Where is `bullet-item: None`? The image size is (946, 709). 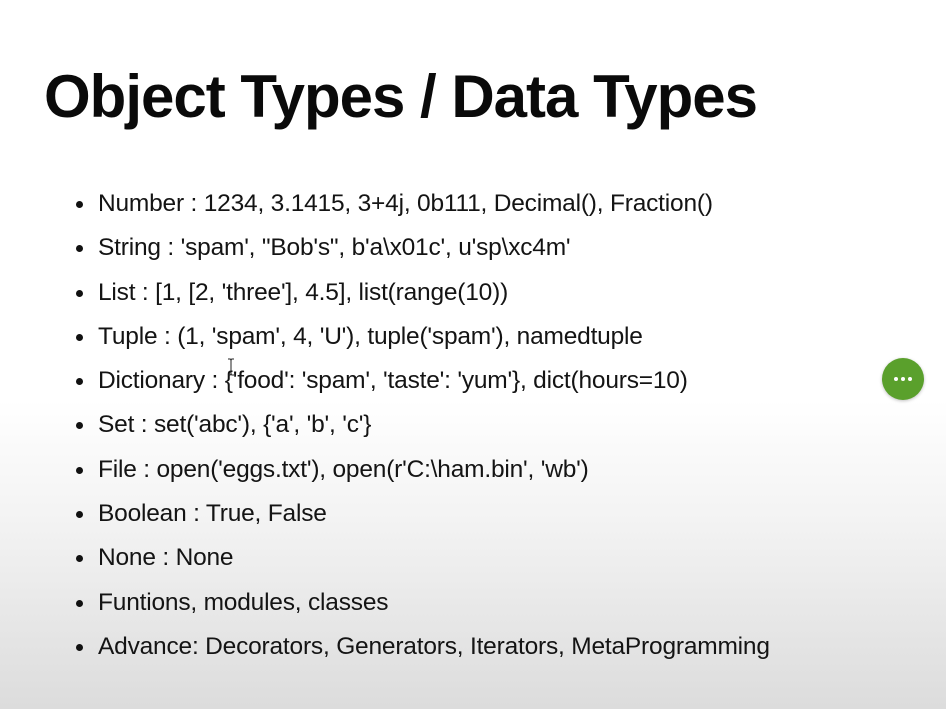 bullet-item: None is located at coordinates (423, 562).